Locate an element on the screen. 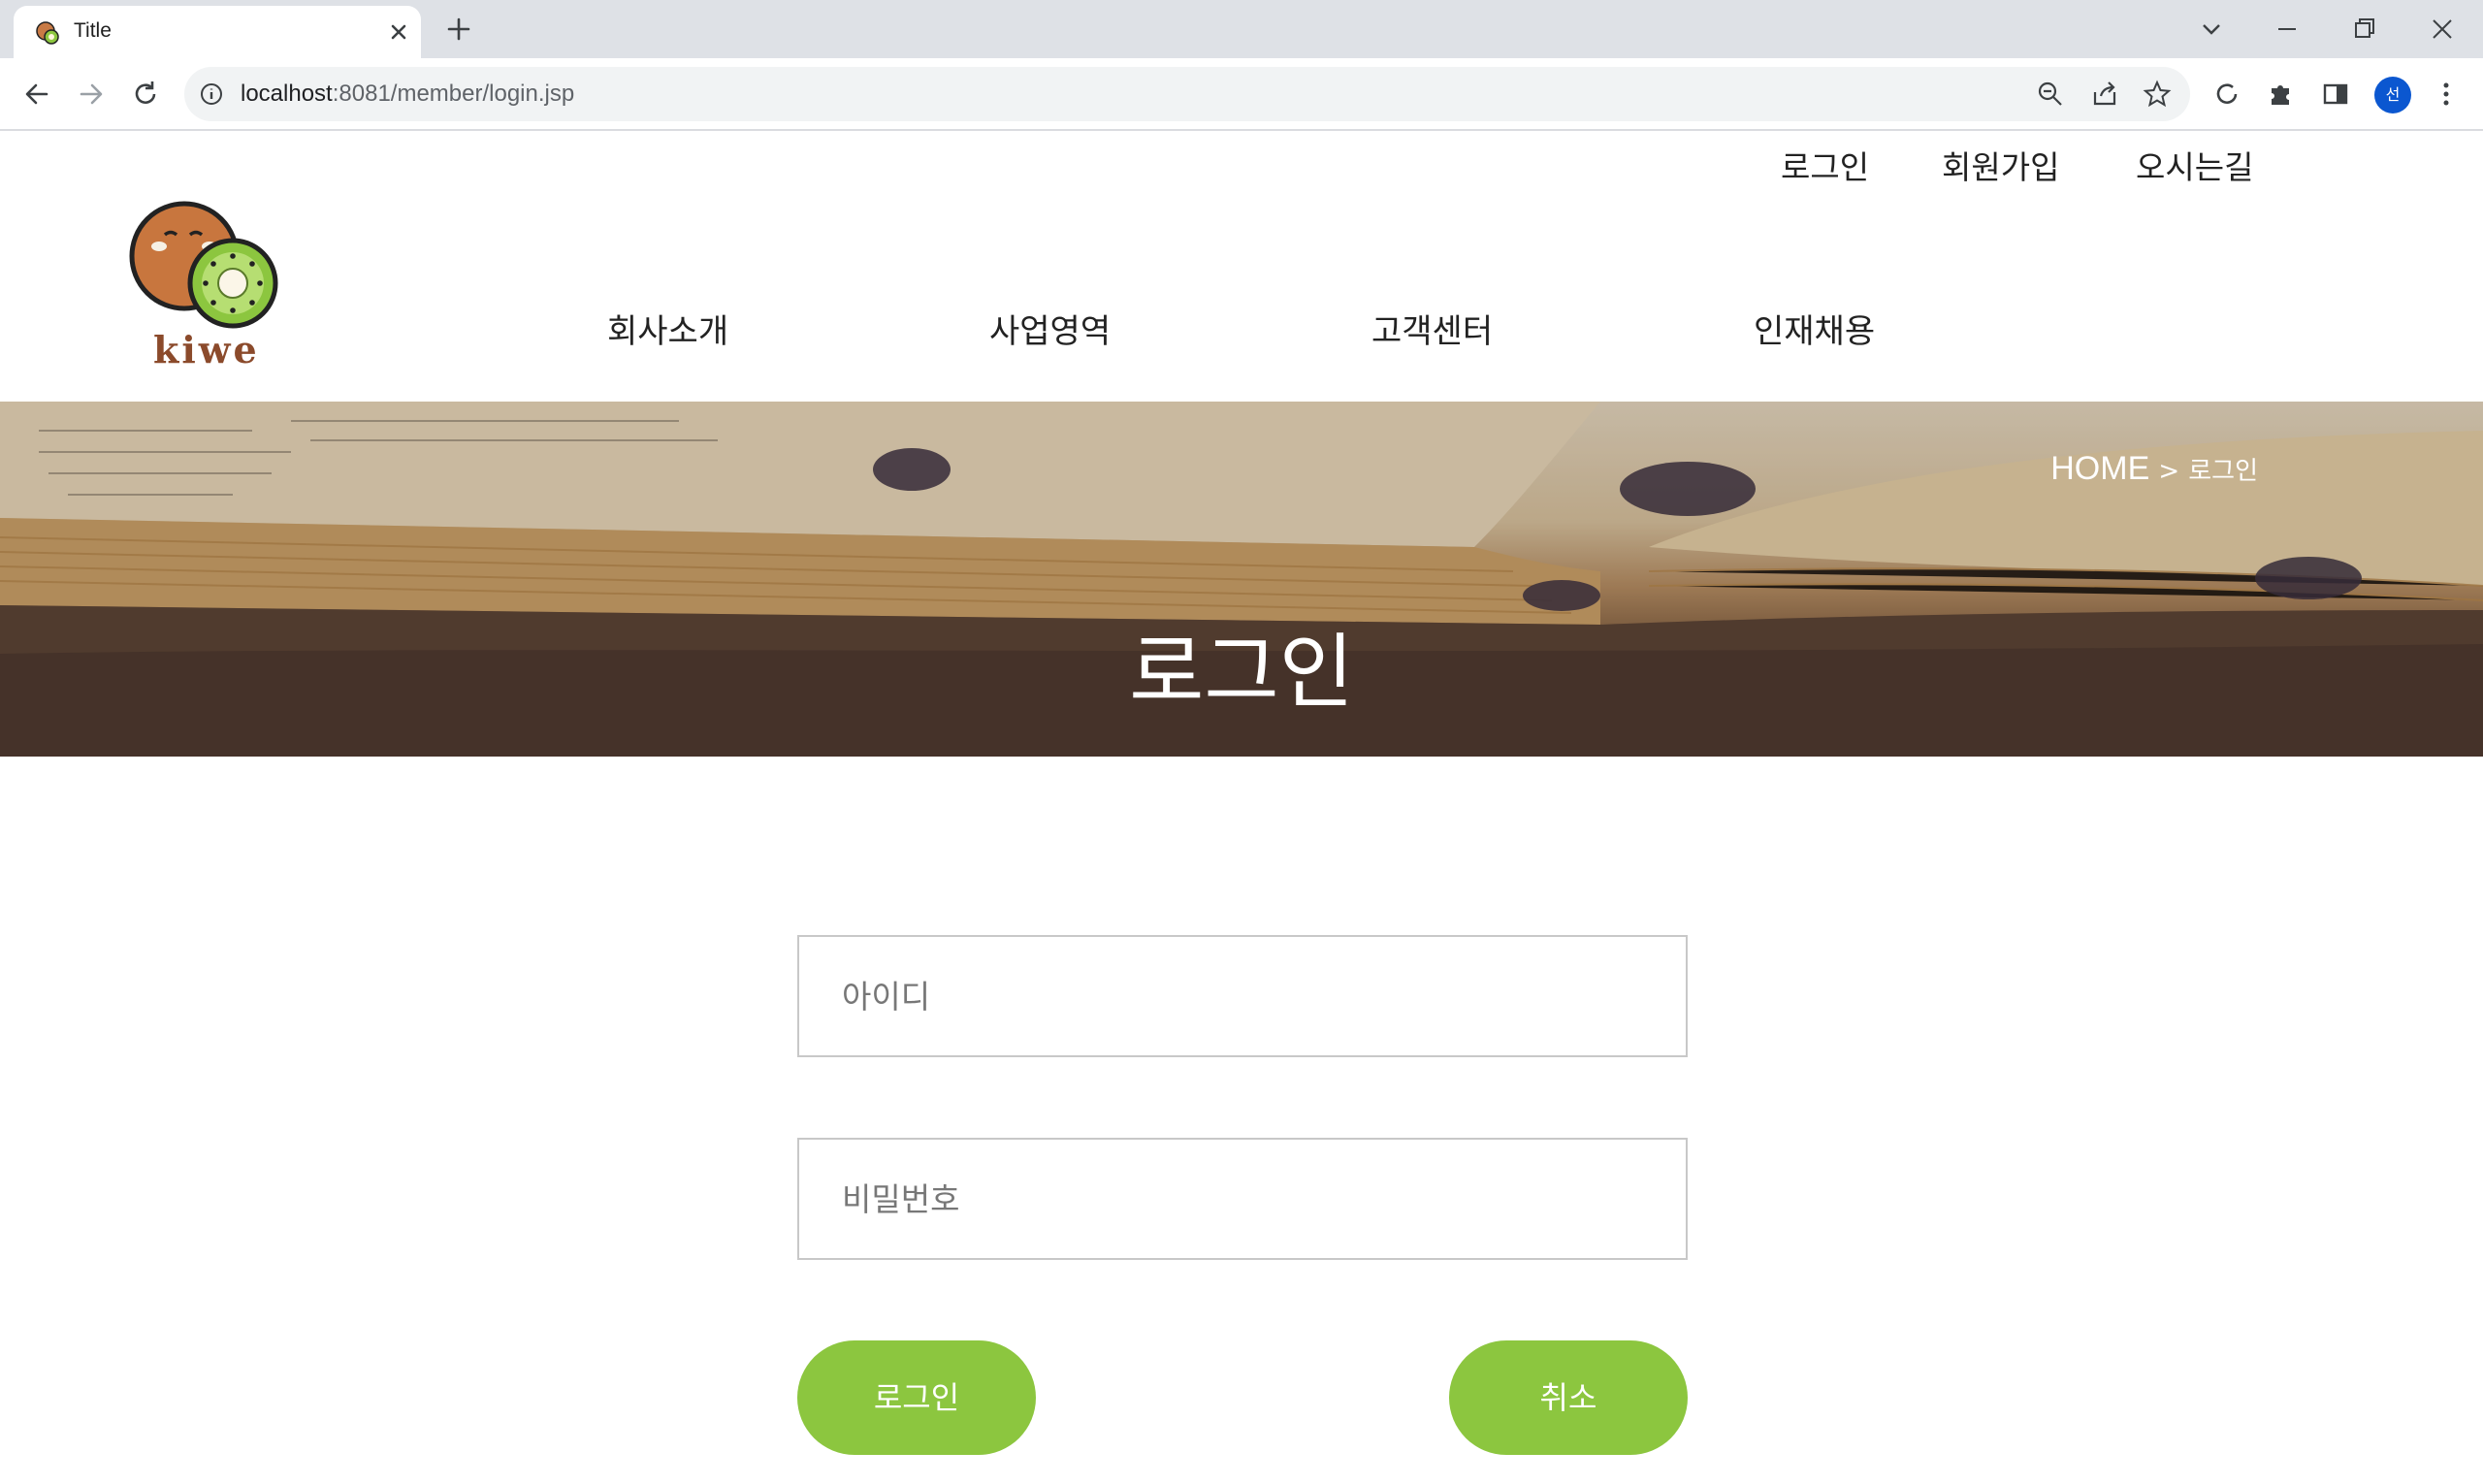 This screenshot has width=2483, height=1484. utility-links: 로그인 회원가입 오시는길 is located at coordinates (1242, 166).